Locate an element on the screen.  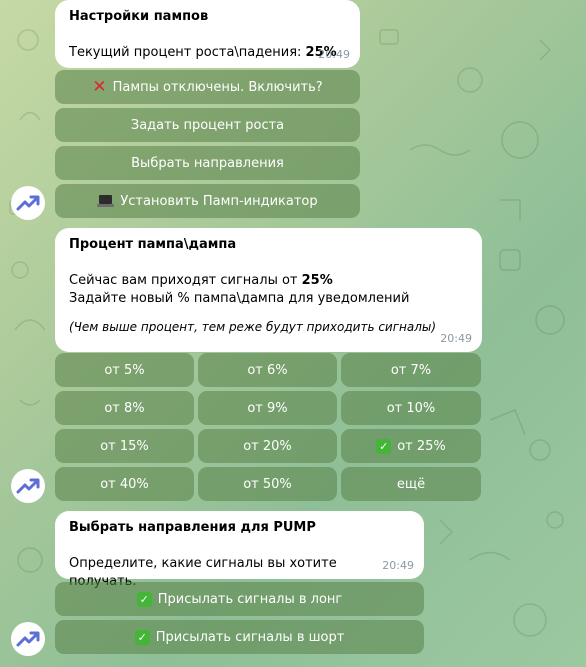
option-20-button: от 20% is located at coordinates (267, 446).